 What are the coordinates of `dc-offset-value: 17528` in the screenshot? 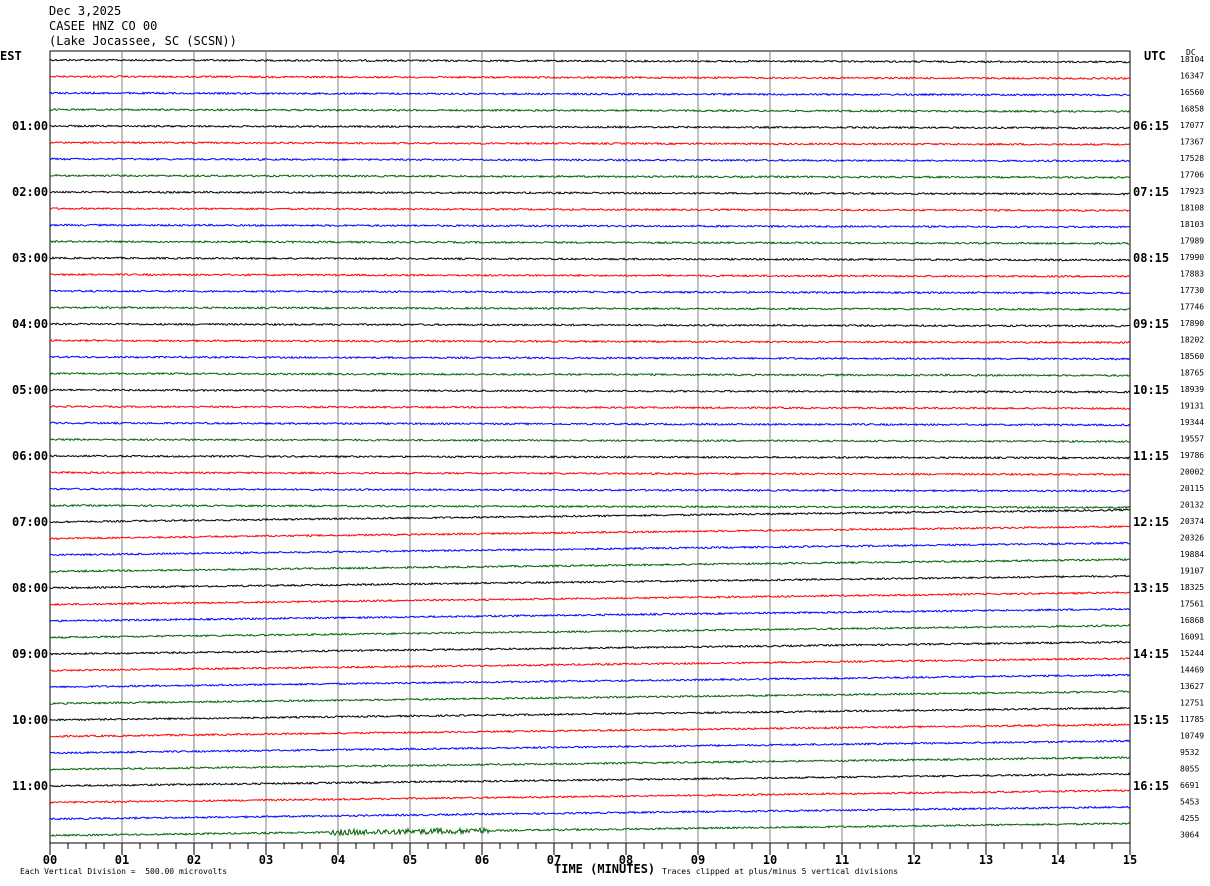 It's located at (1192, 158).